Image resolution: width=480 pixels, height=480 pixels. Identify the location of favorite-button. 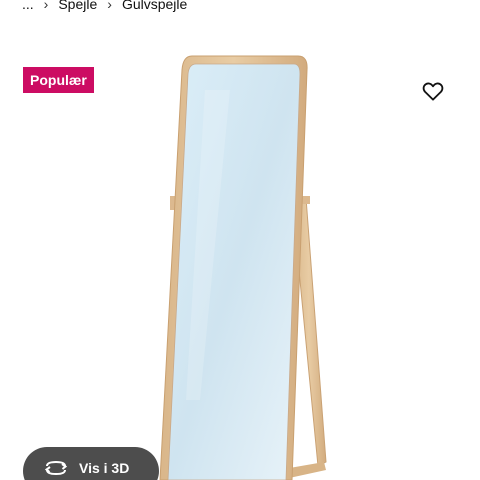
(433, 91).